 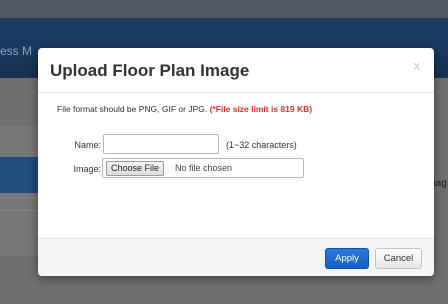 I want to click on dialog-footer: Apply Cancel, so click(x=236, y=257).